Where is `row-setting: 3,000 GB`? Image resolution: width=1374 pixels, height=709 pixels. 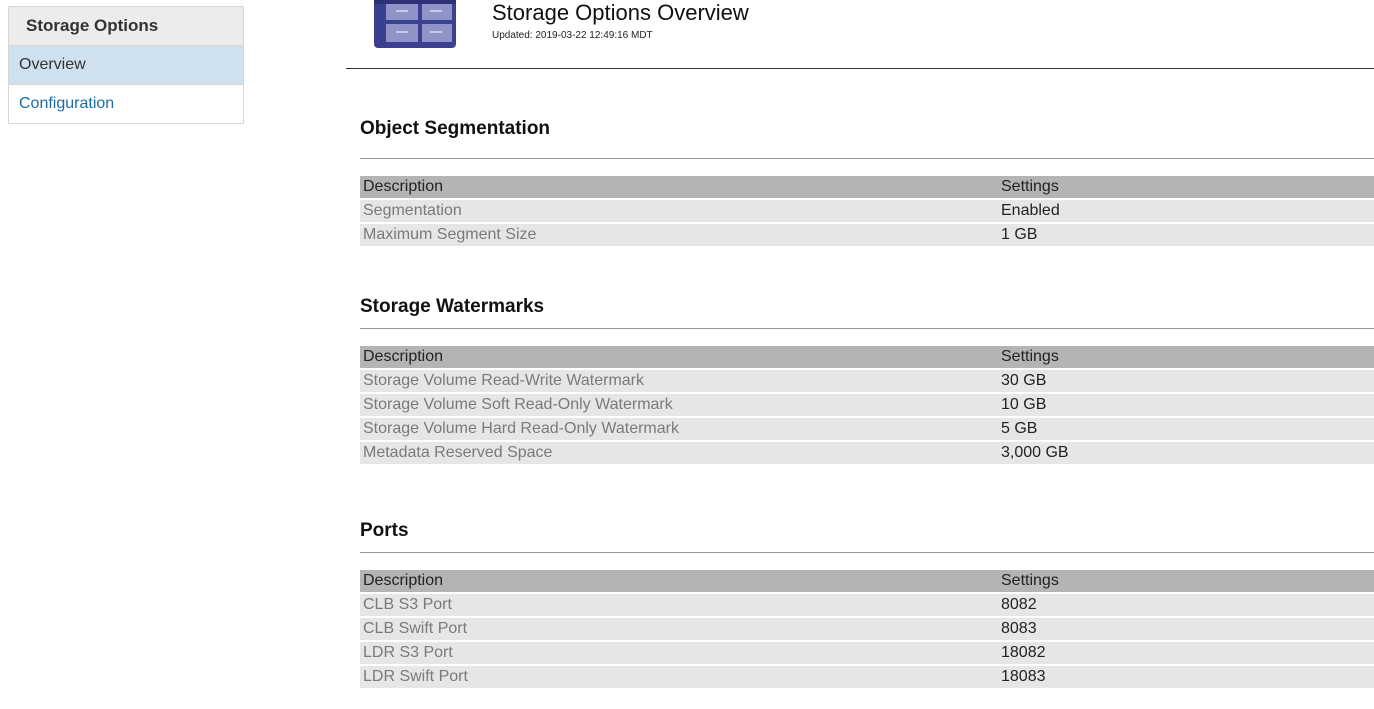 row-setting: 3,000 GB is located at coordinates (1186, 453).